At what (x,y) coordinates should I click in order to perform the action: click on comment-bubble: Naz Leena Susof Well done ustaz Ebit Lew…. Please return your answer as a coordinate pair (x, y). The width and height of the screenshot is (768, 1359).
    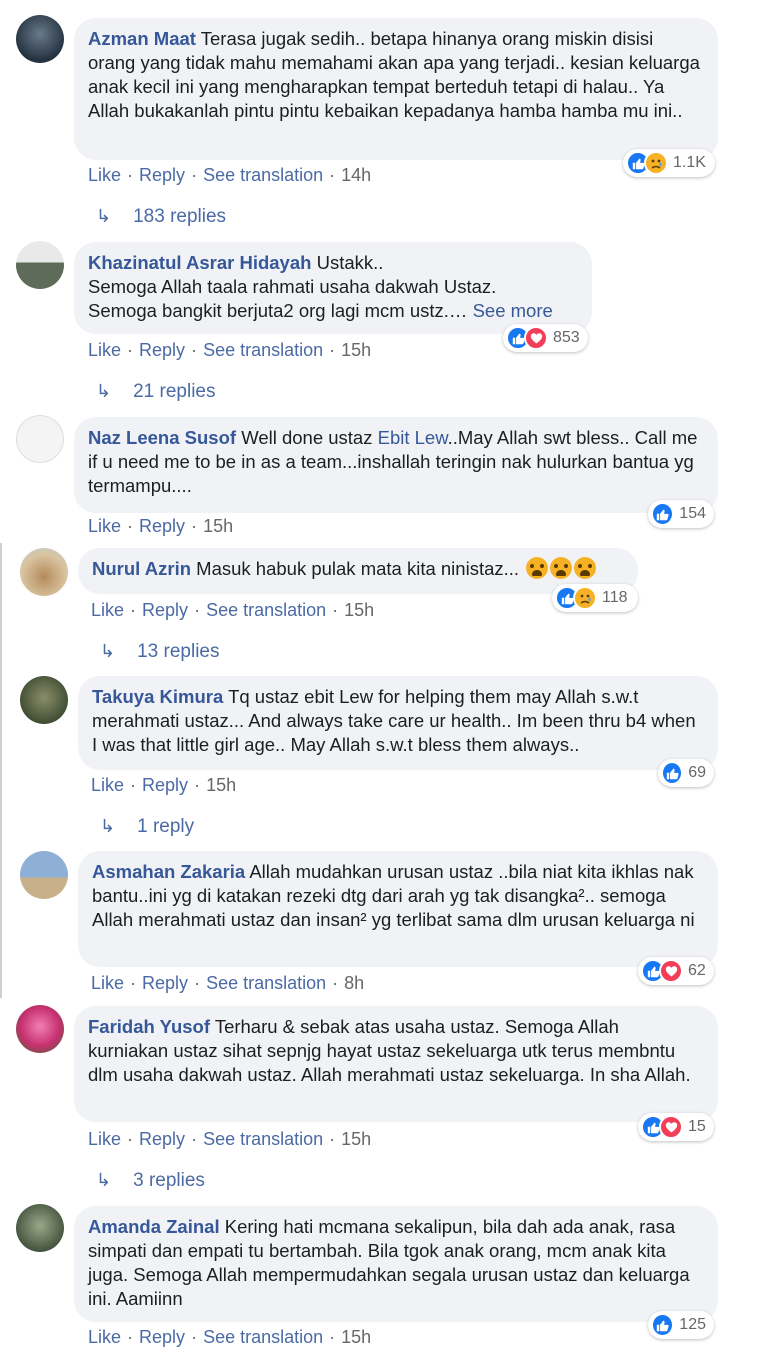
    Looking at the image, I should click on (396, 465).